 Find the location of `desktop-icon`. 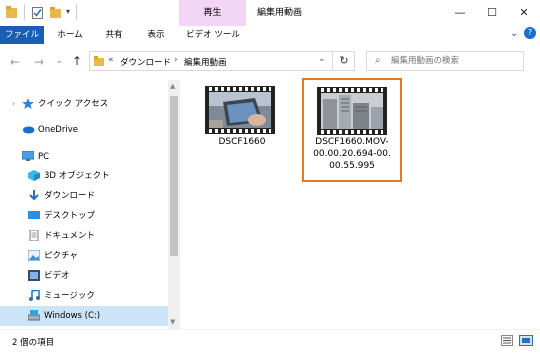

desktop-icon is located at coordinates (34, 215).